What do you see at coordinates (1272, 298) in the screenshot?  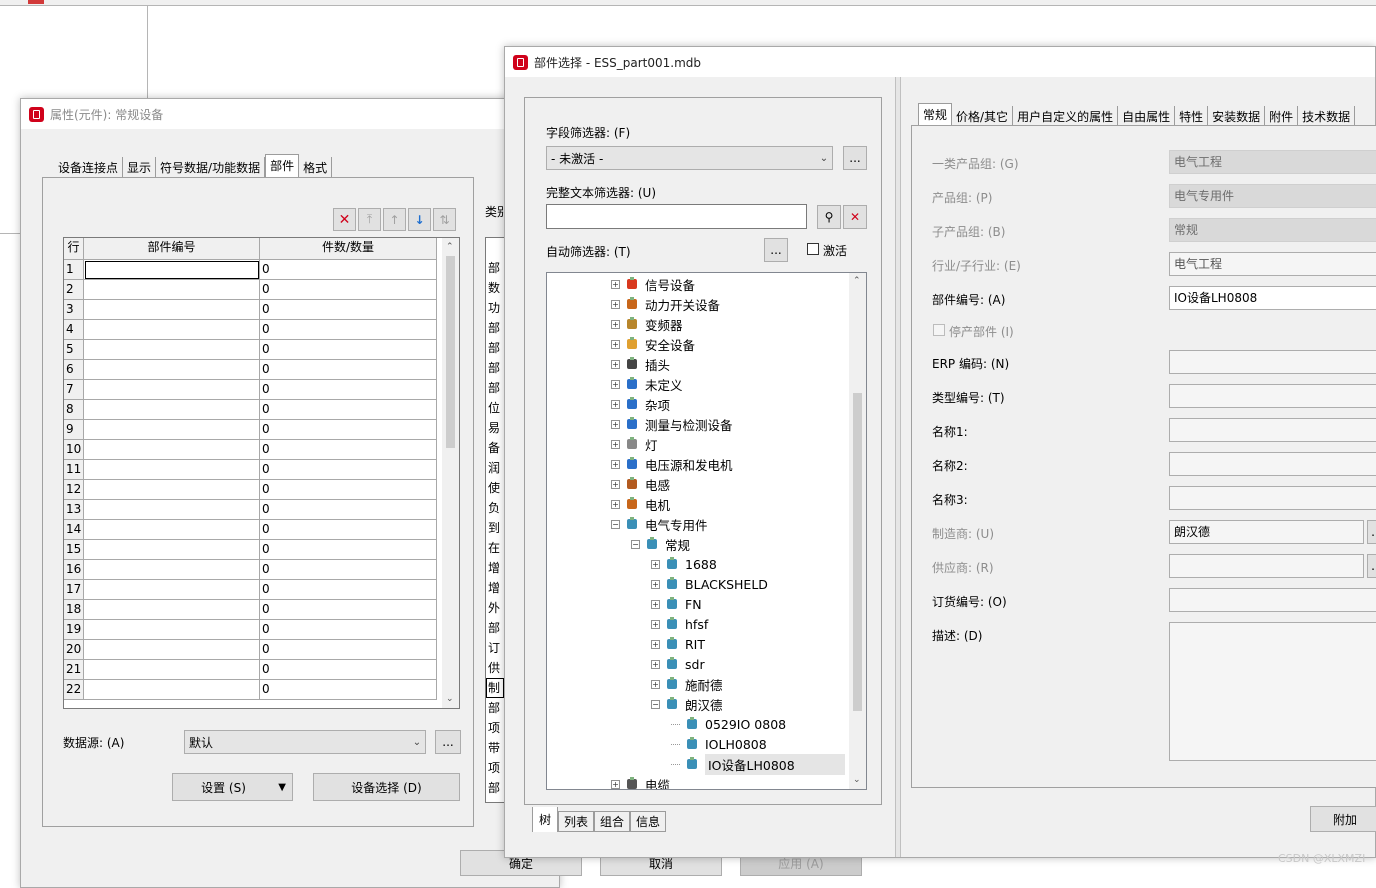 I see `part-number-field: IO设备LH0808` at bounding box center [1272, 298].